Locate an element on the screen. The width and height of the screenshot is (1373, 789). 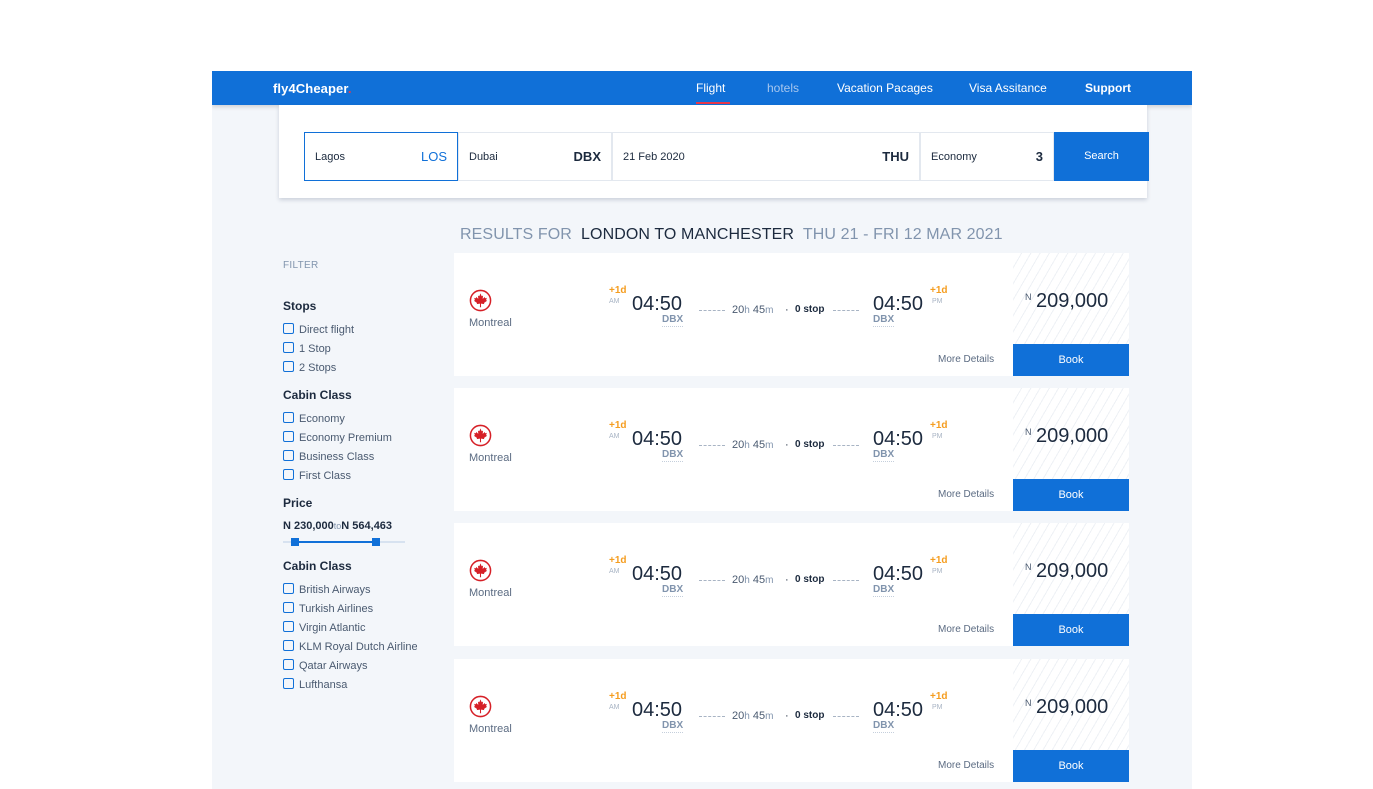
duration-minutes-unit: m is located at coordinates (769, 310).